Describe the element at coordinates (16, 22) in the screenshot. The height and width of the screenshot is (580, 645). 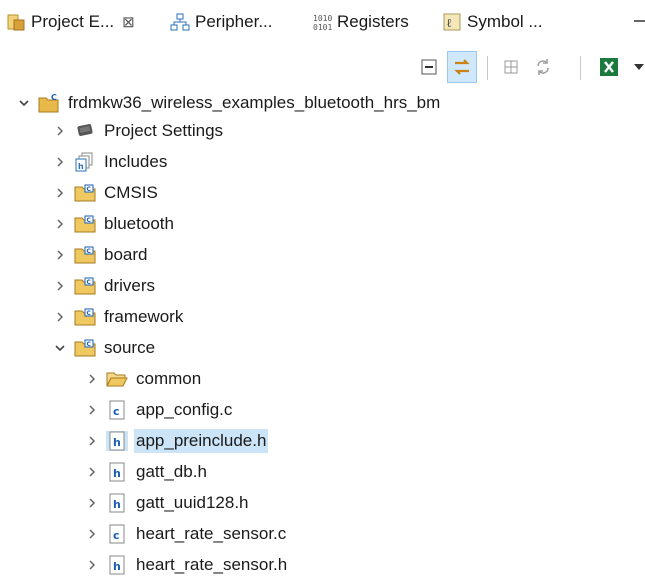
I see `project-explorer-icon` at that location.